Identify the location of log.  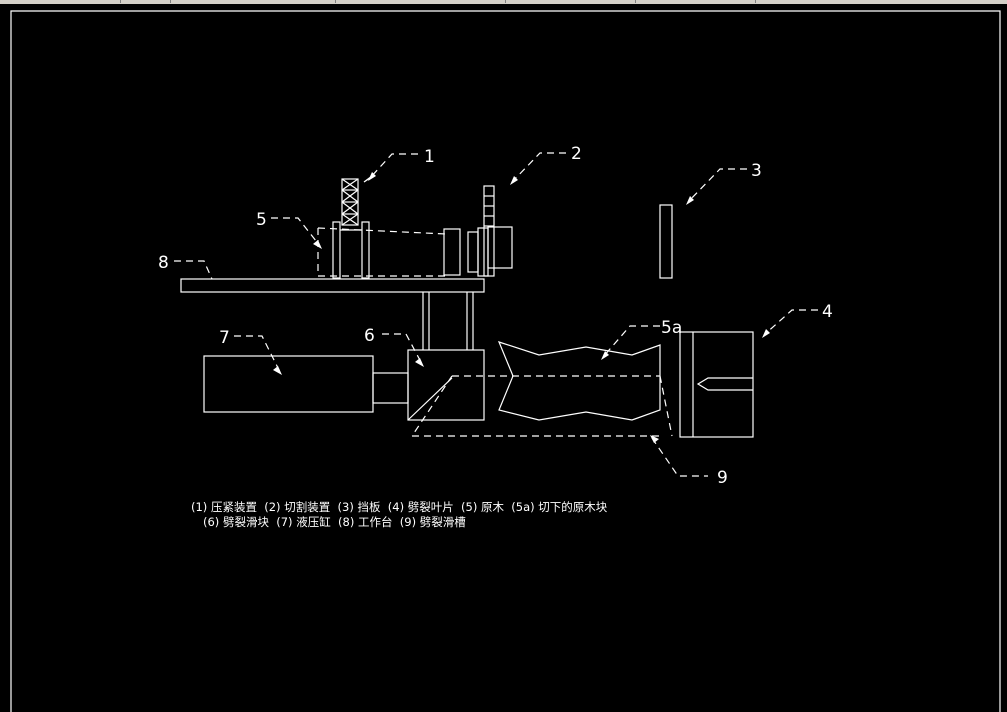
(382, 252).